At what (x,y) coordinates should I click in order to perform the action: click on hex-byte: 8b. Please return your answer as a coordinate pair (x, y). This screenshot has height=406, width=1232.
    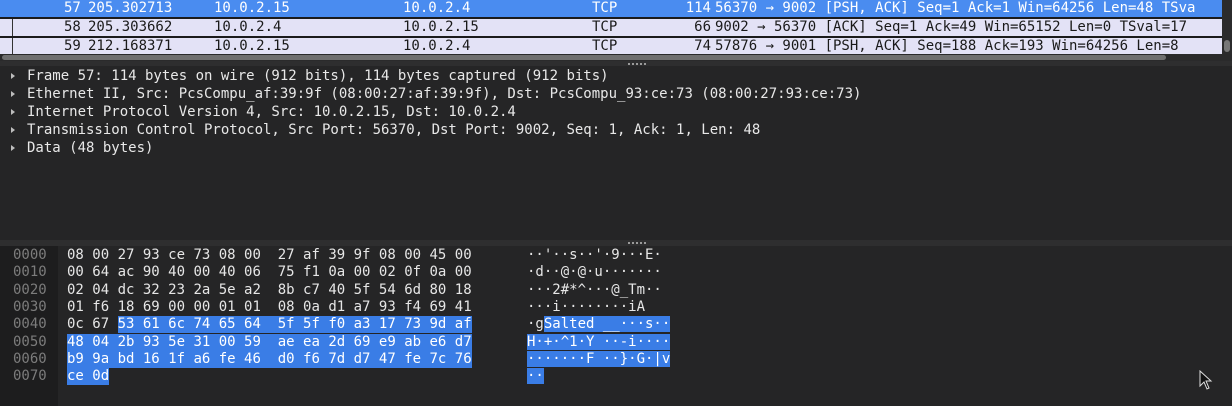
    Looking at the image, I should click on (286, 290).